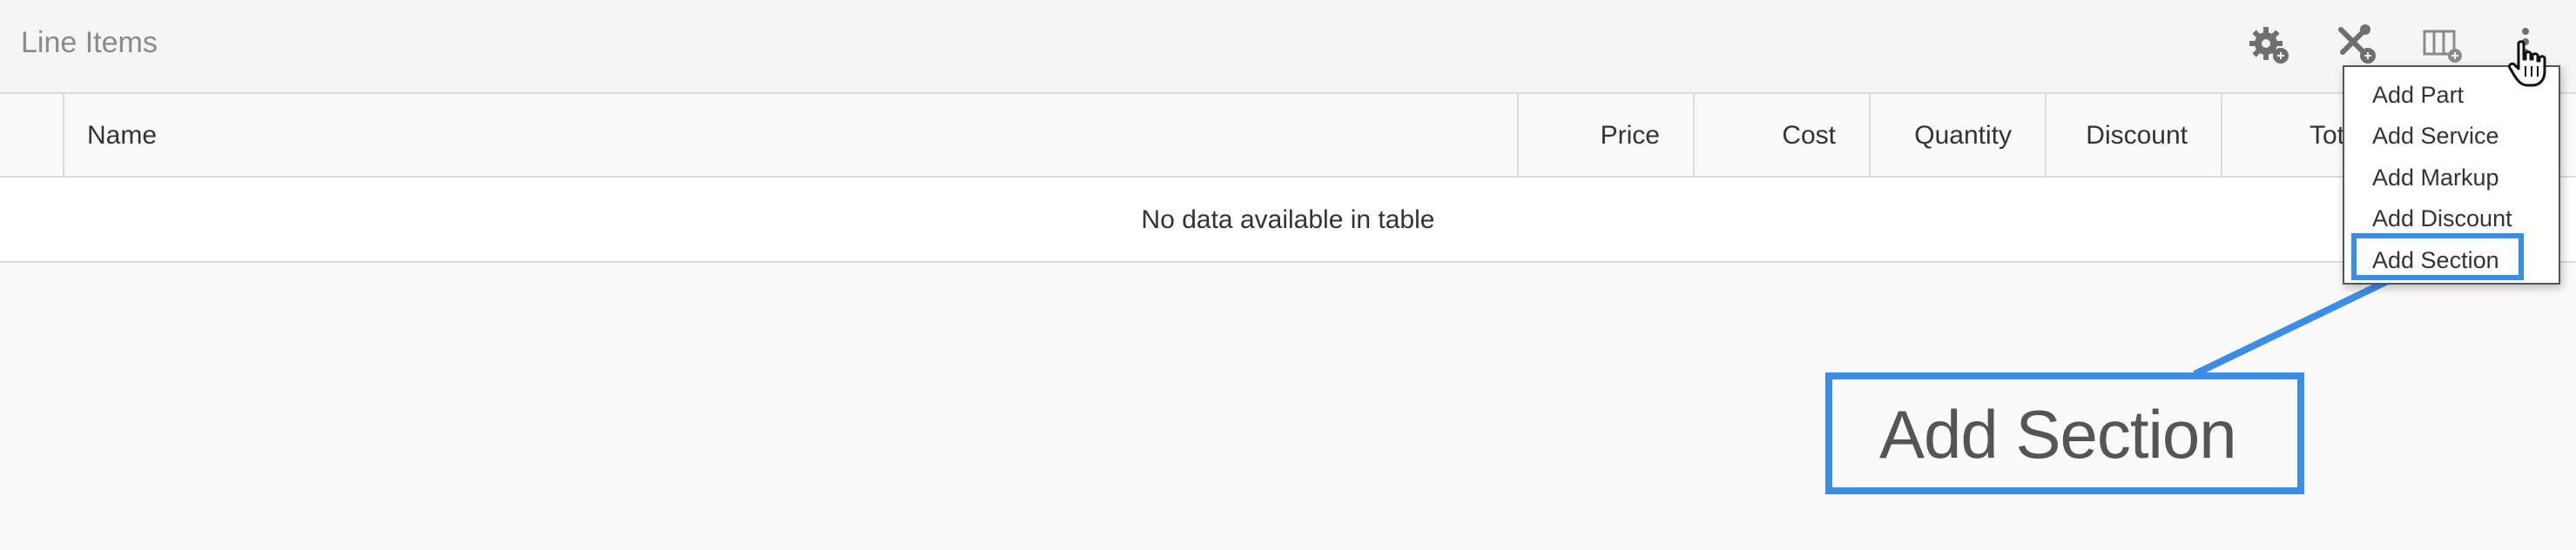 The height and width of the screenshot is (550, 2576). Describe the element at coordinates (2269, 45) in the screenshot. I see `settings-add-icon` at that location.